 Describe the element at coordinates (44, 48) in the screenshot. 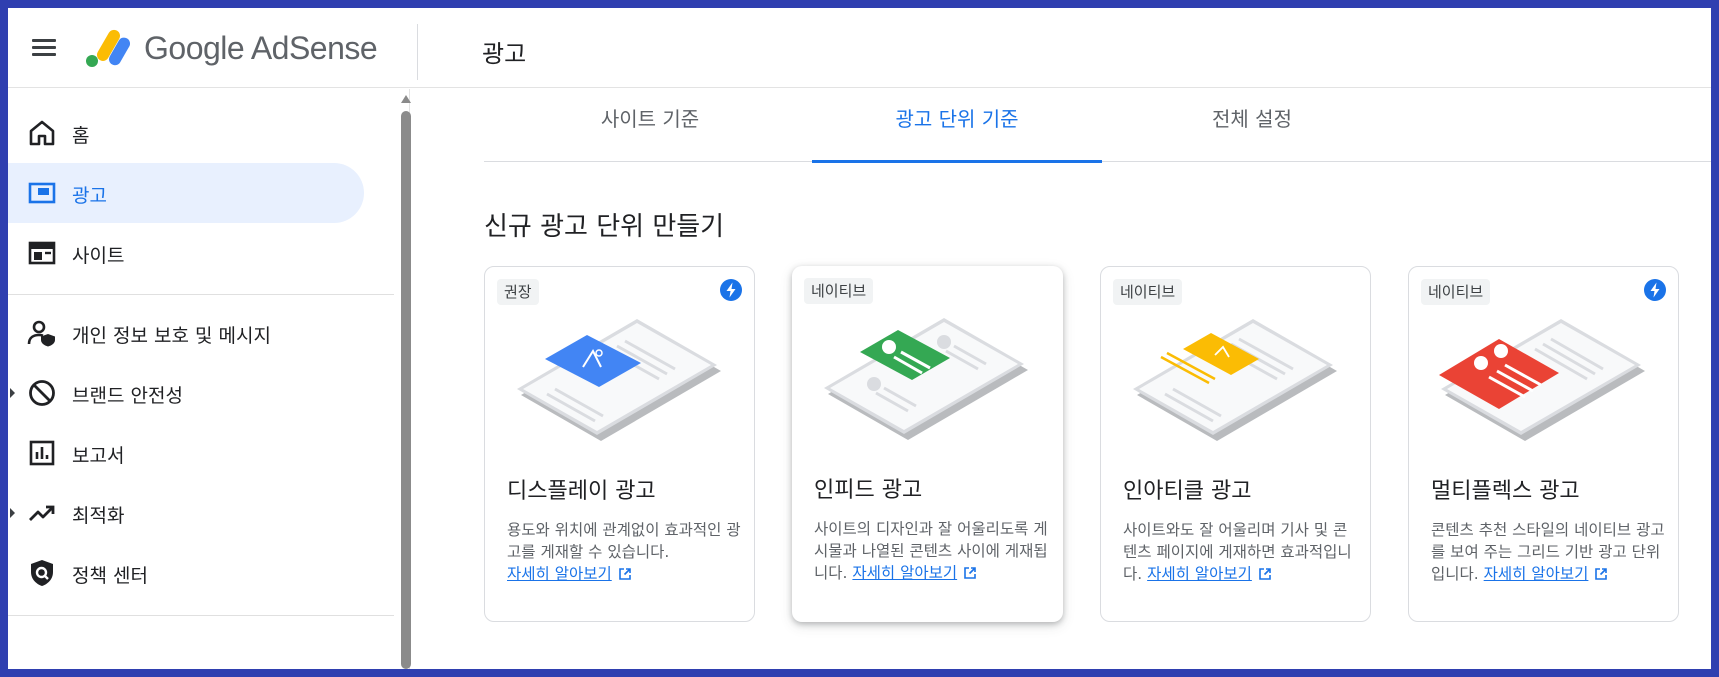

I see `main-menu-button` at that location.